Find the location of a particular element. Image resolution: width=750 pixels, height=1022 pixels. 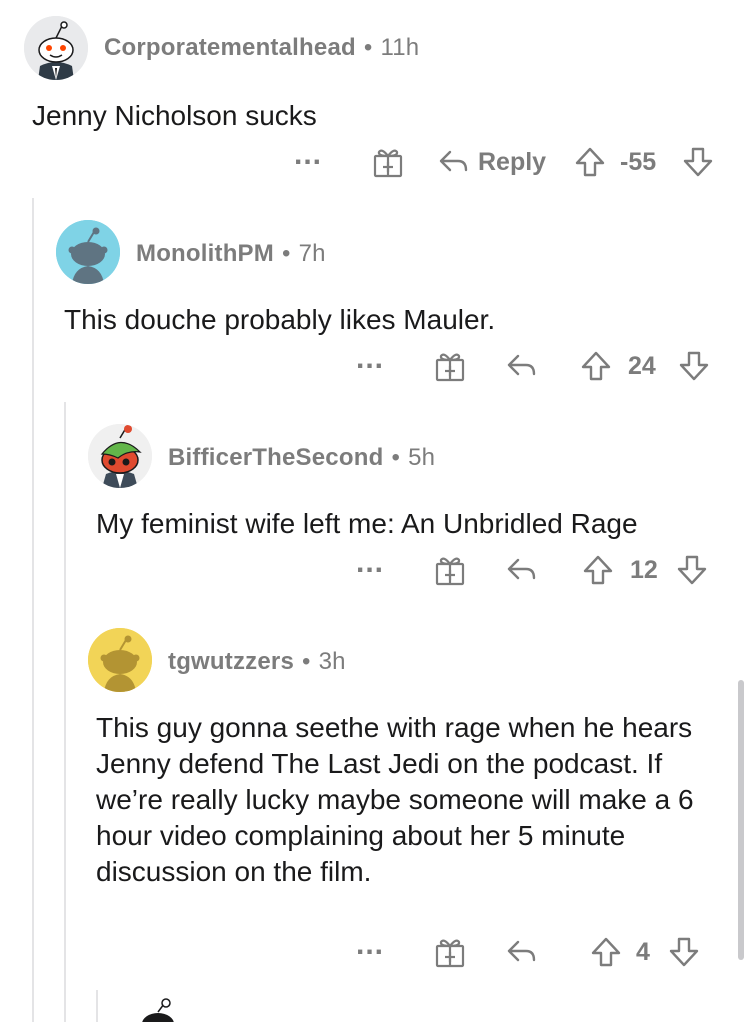

comment-meta: Corporatementalhead • 11h is located at coordinates (261, 48).